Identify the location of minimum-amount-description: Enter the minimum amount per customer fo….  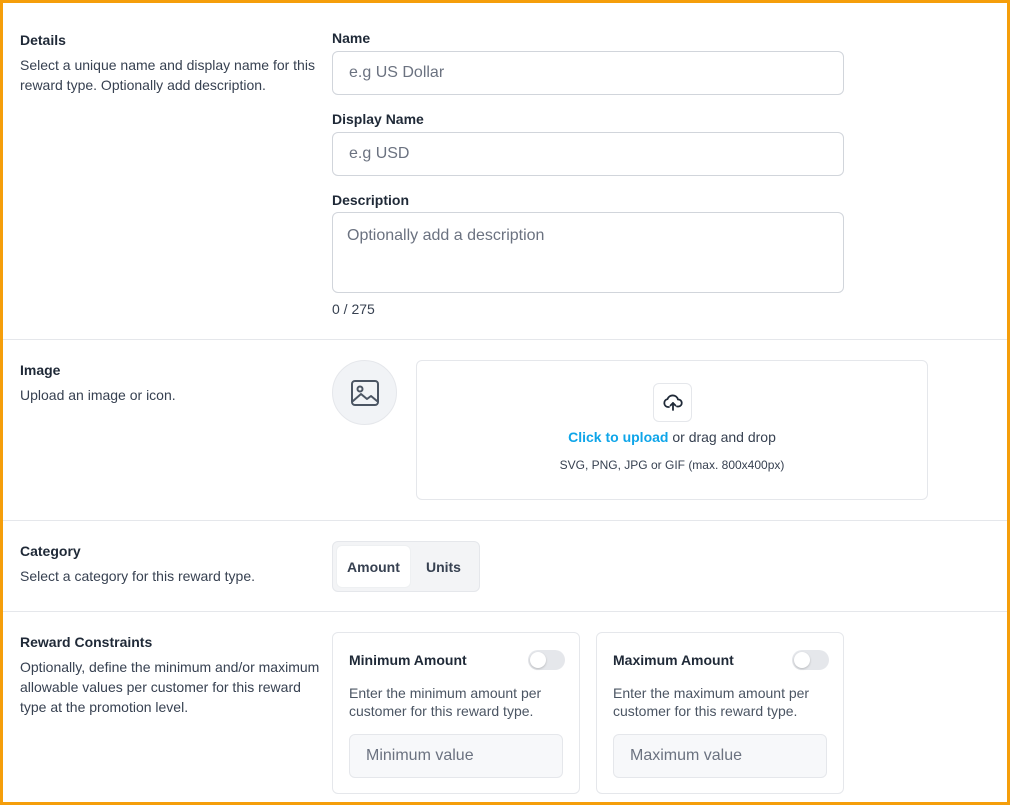
(445, 702).